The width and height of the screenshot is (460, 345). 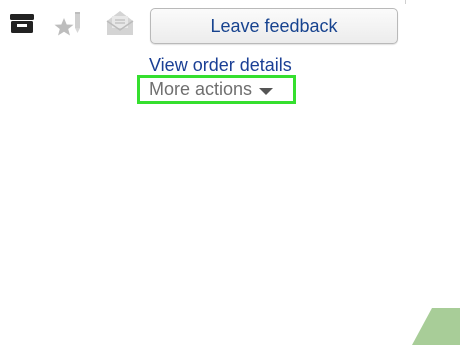 I want to click on caret-down-icon, so click(x=266, y=91).